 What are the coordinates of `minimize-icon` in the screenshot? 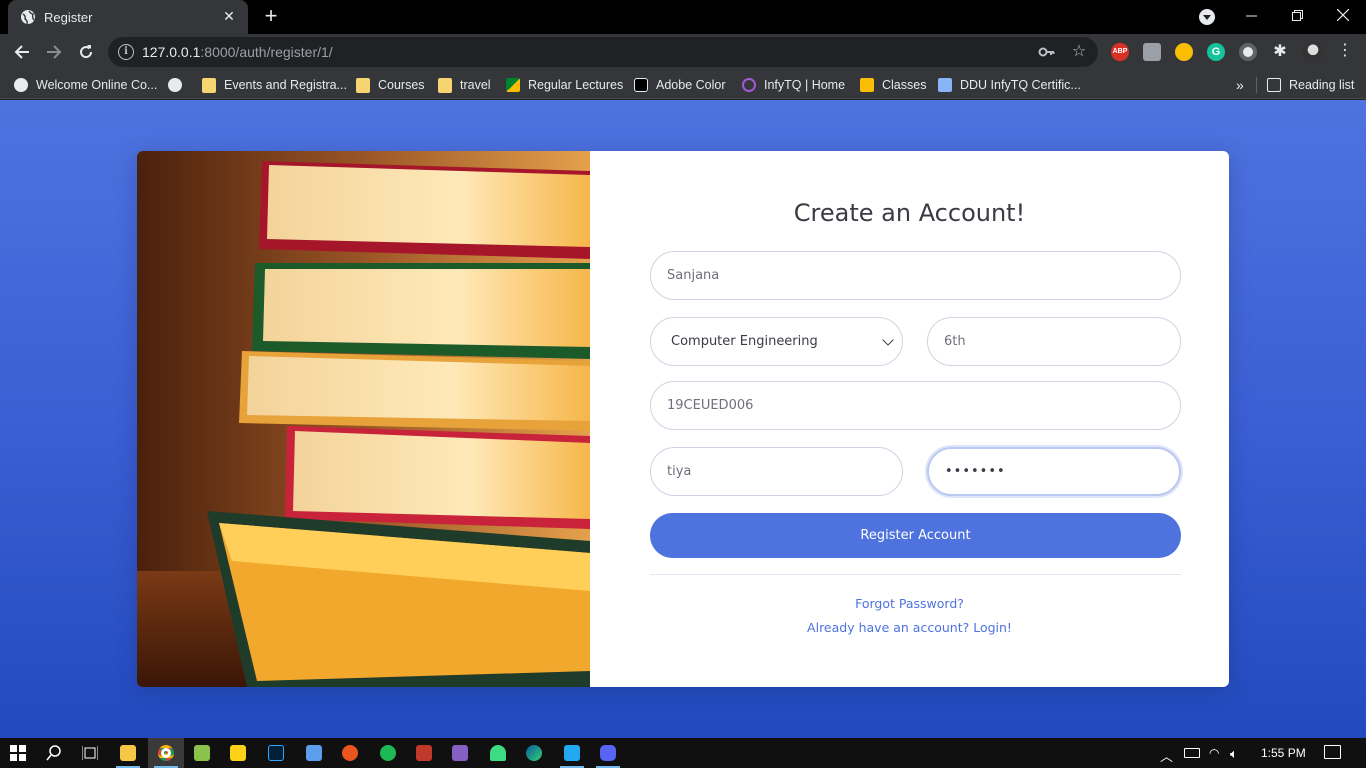 It's located at (1251, 15).